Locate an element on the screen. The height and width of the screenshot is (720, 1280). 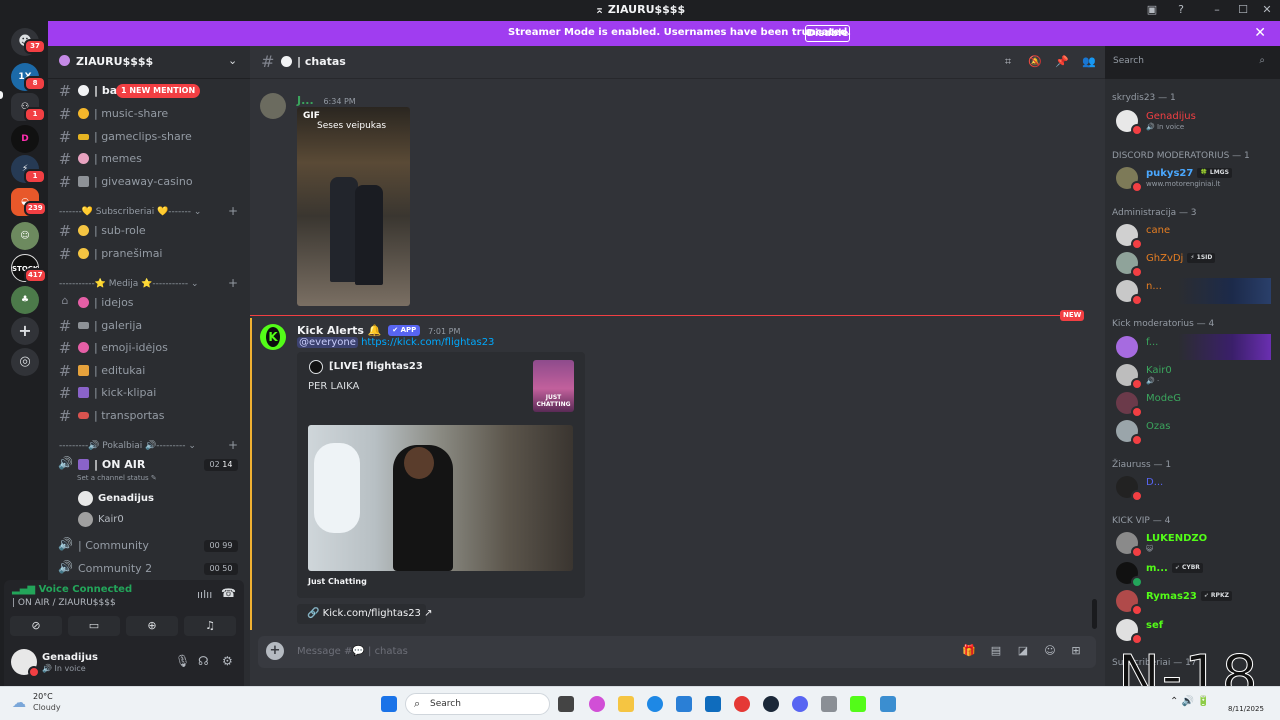
channel-music-share: # | music-share is located at coordinates (151, 114).